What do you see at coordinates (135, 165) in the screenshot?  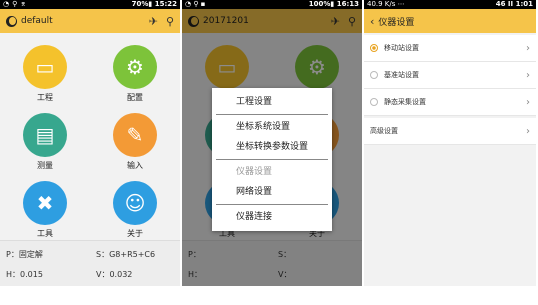 I see `tile-label: 输入` at bounding box center [135, 165].